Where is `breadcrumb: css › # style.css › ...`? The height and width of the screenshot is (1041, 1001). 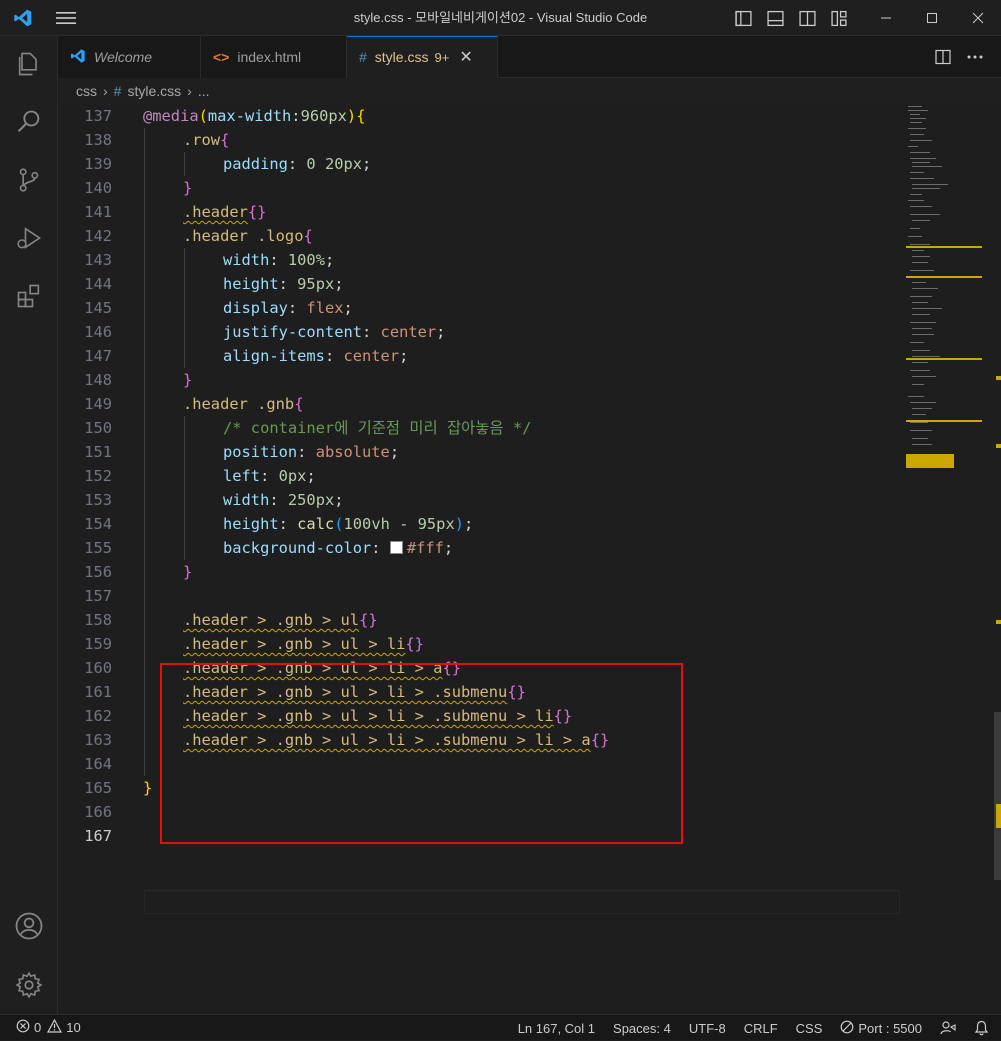
breadcrumb: css › # style.css › ... is located at coordinates (529, 91).